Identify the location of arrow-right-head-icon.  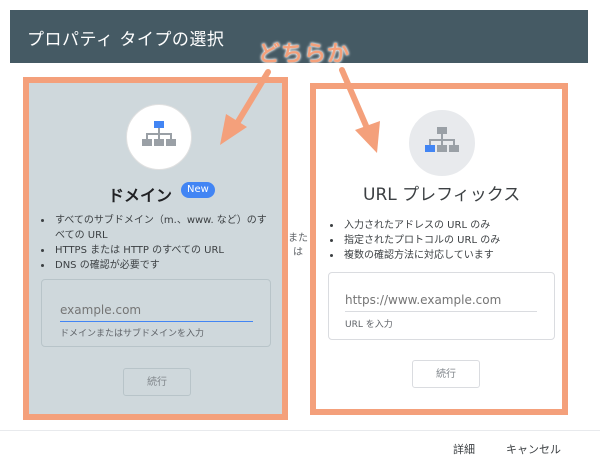
(367, 137).